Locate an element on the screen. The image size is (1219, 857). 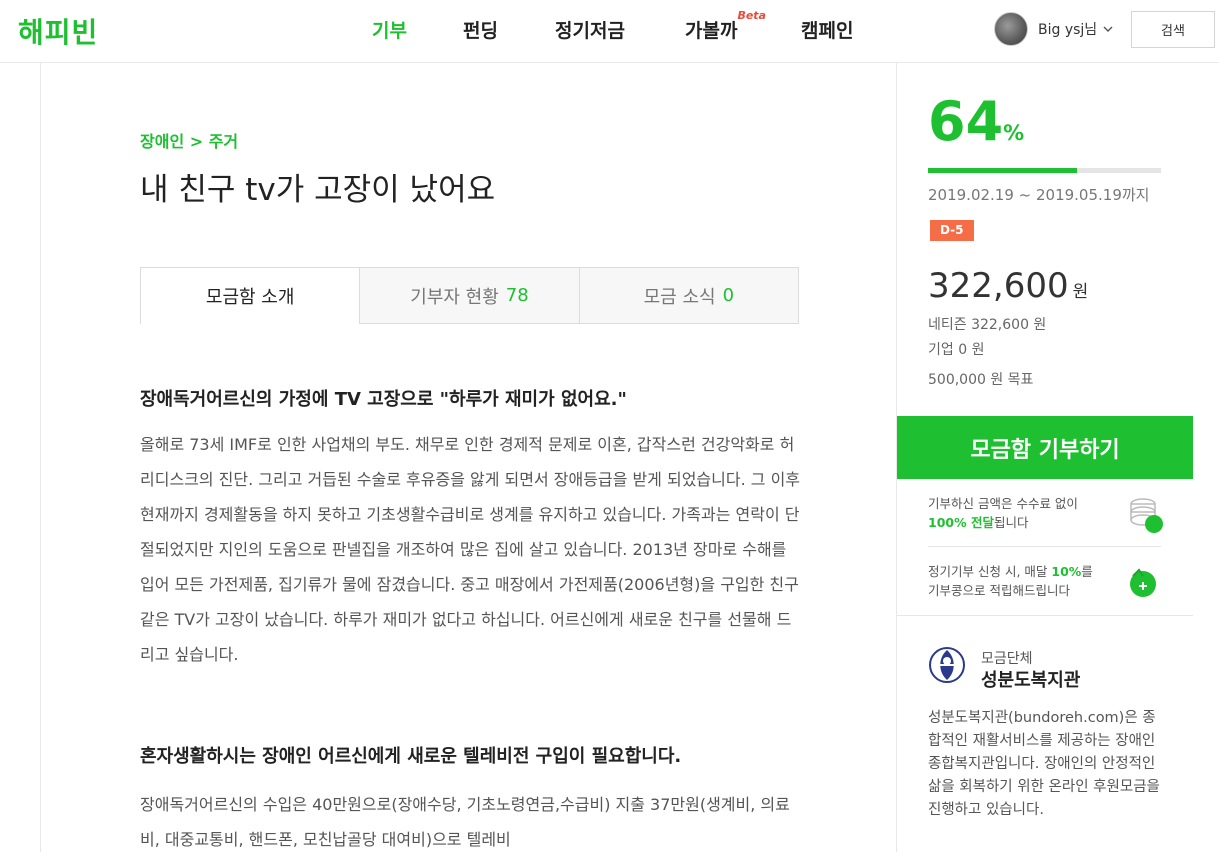
section-heading-2: 혼자생활하시는 장애인 어르신에게 새로운 텔레비전 구입이 필요합니다. is located at coordinates (411, 756).